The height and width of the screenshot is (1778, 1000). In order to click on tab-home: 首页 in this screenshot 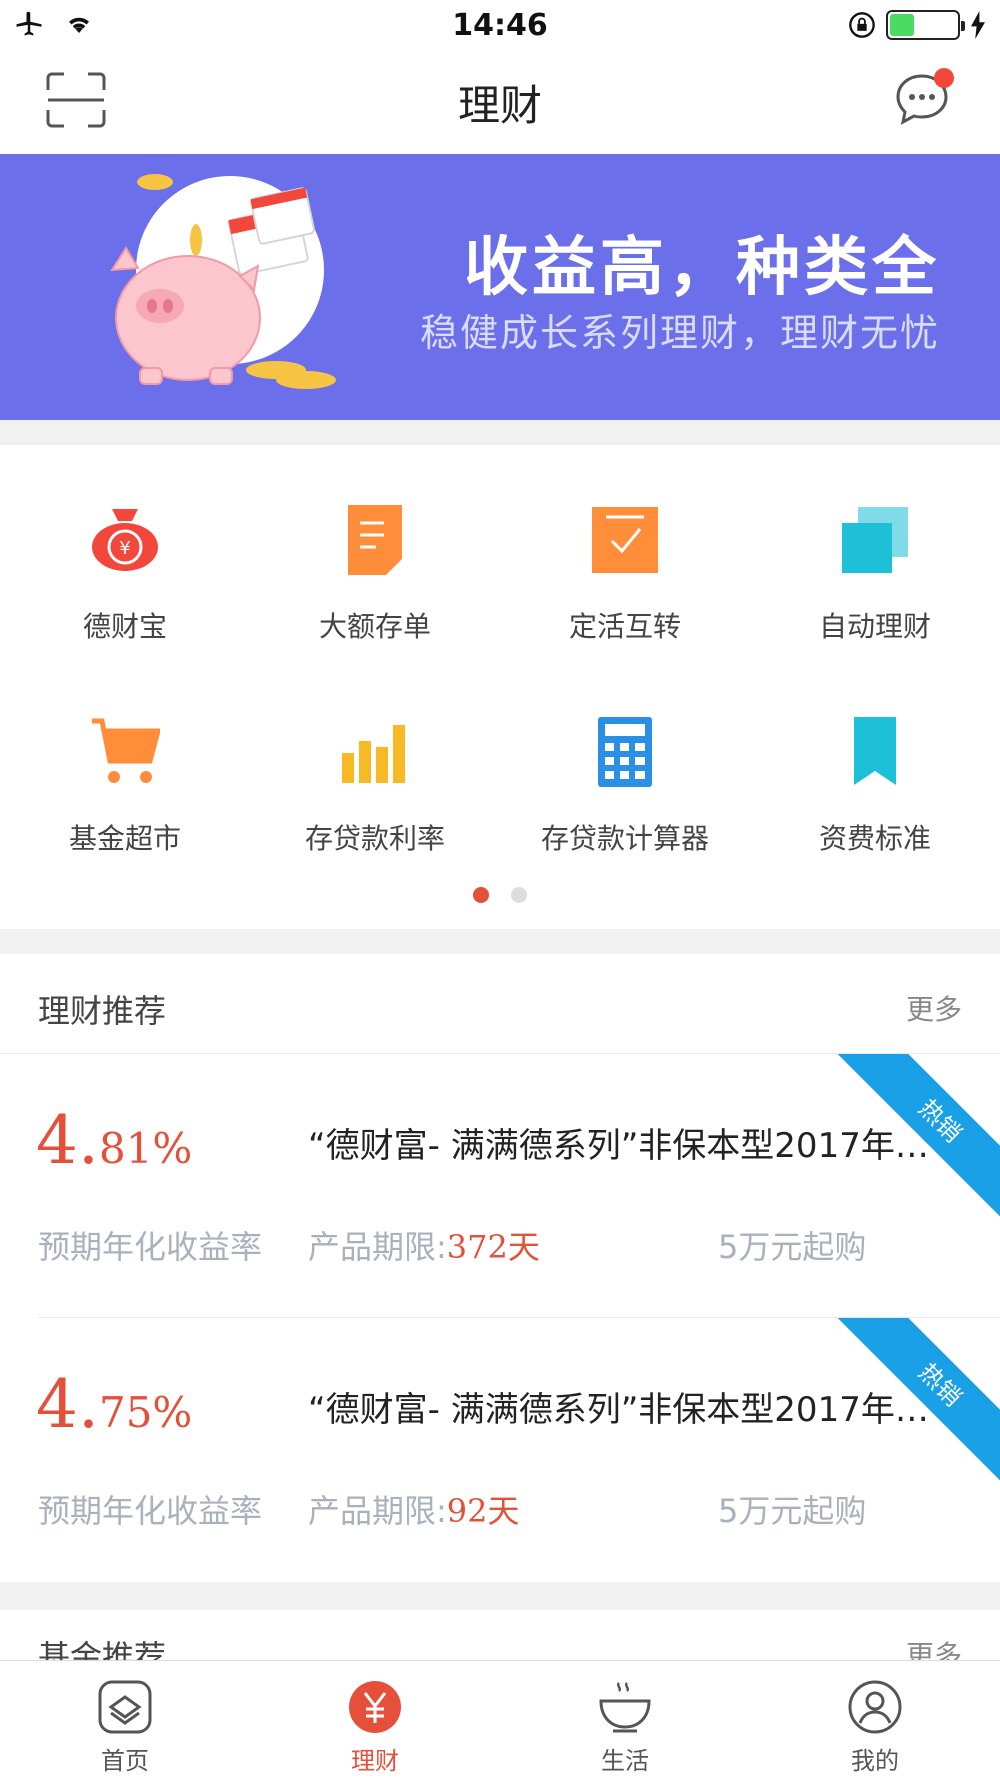, I will do `click(125, 1719)`.